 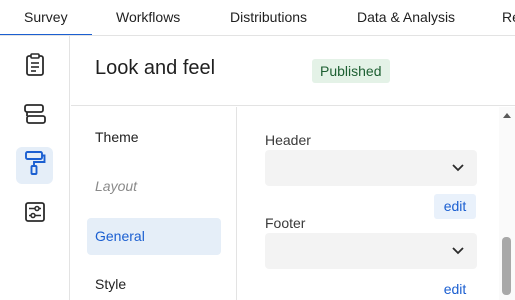 I want to click on paint-roller-icon, so click(x=35, y=165).